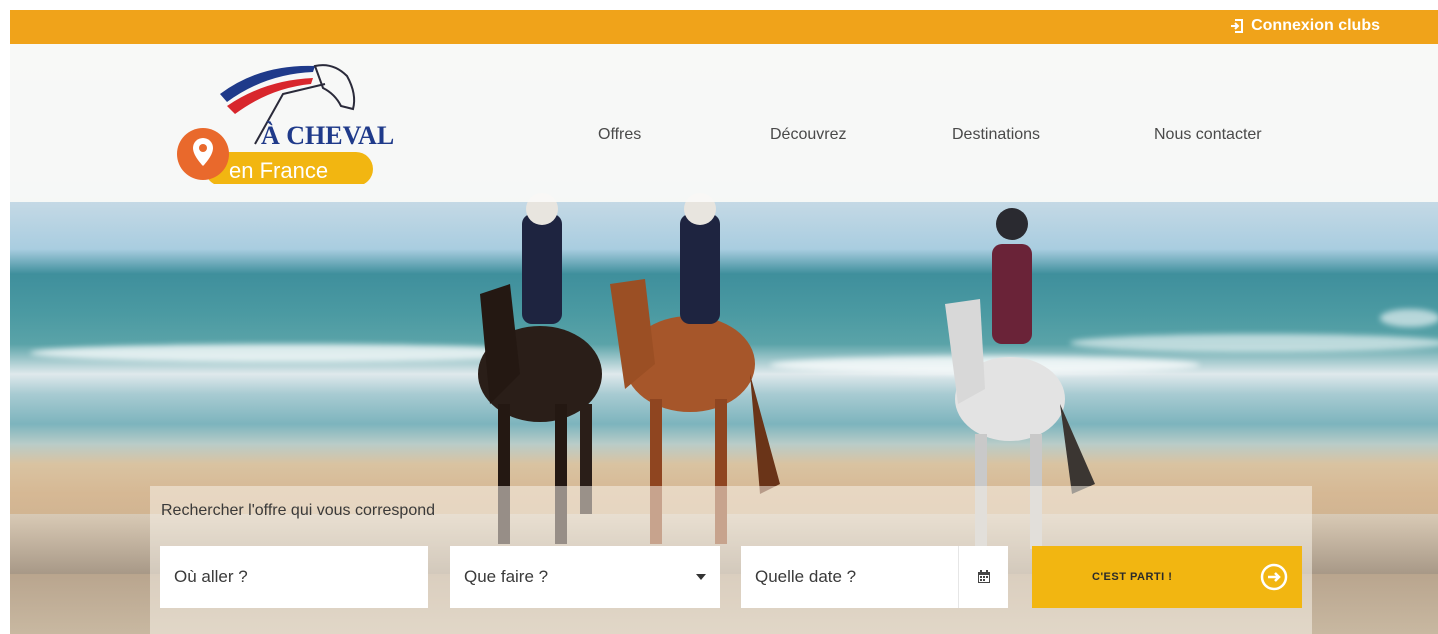  I want to click on nav-destinations: Destinations, so click(996, 135).